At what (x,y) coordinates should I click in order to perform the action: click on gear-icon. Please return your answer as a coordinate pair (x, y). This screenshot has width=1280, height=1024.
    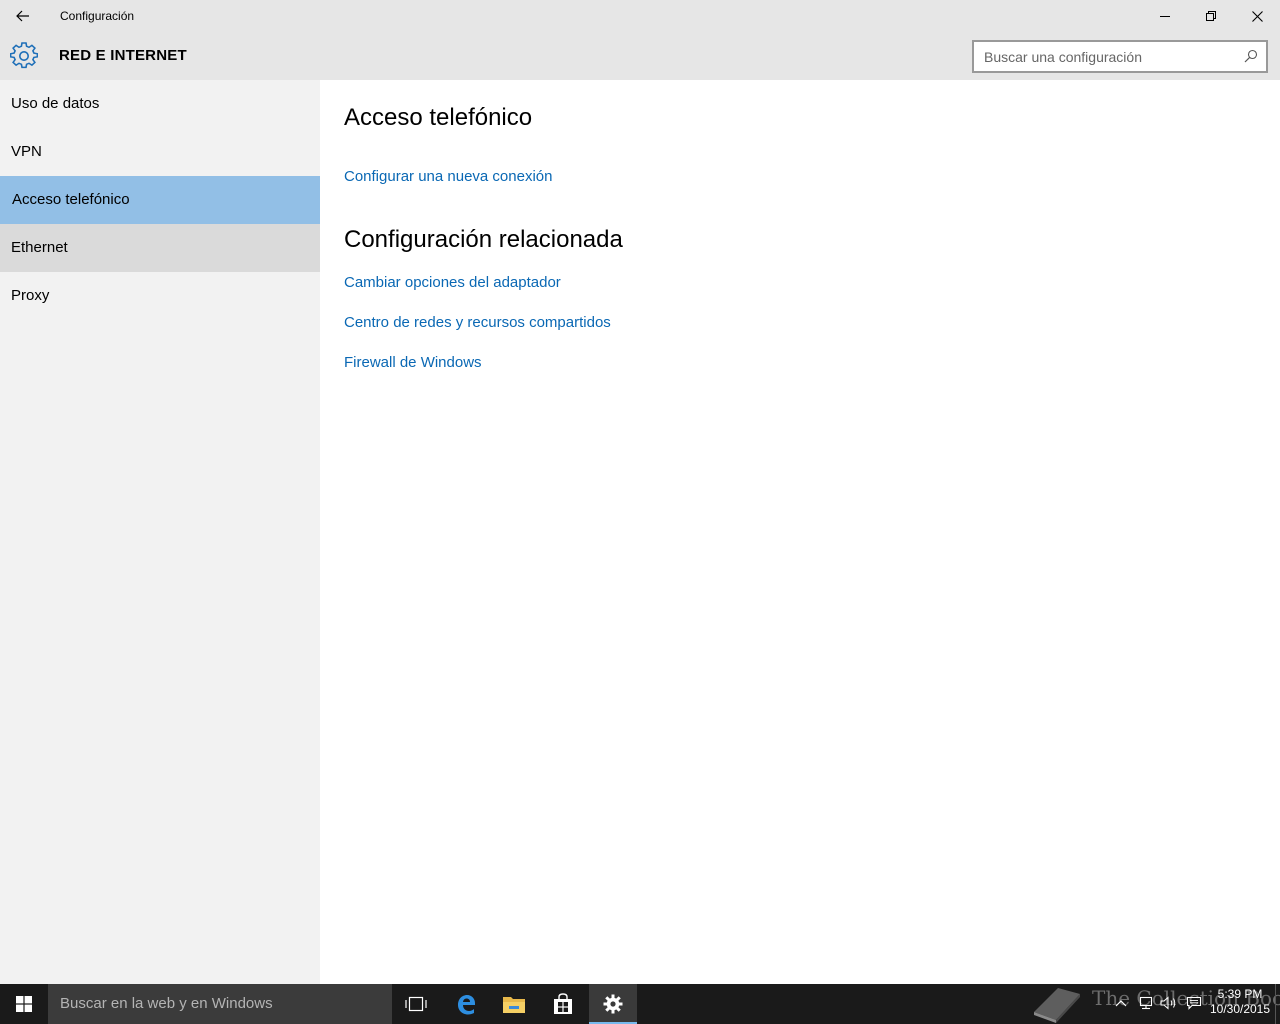
    Looking at the image, I should click on (24, 55).